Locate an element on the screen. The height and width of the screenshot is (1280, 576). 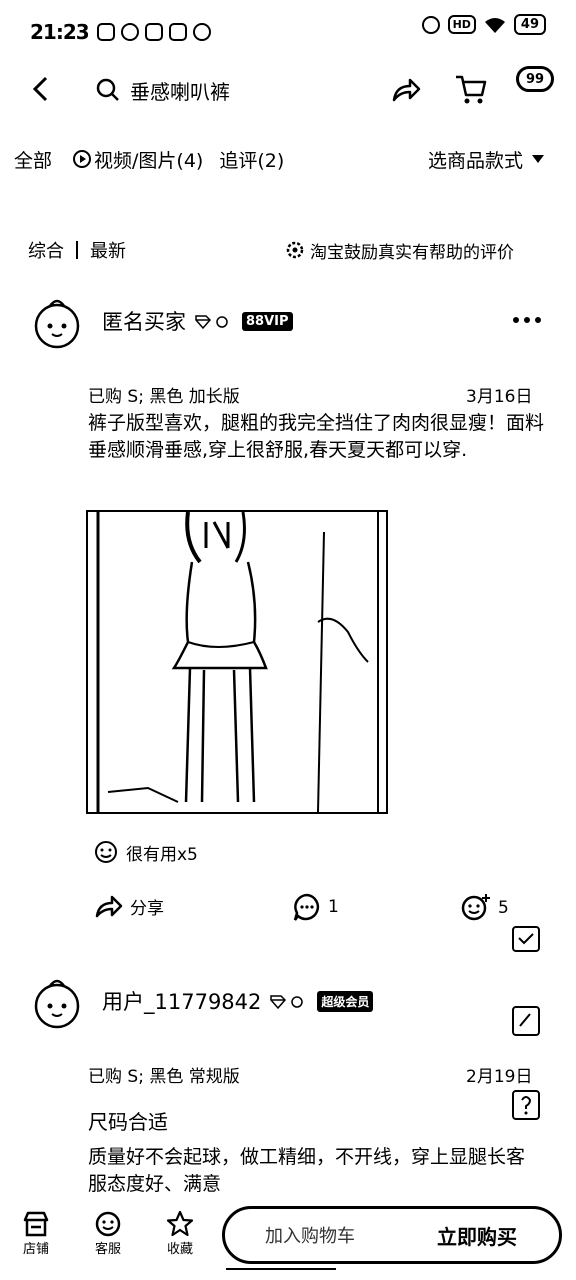
sort-latest: 最新 is located at coordinates (108, 250).